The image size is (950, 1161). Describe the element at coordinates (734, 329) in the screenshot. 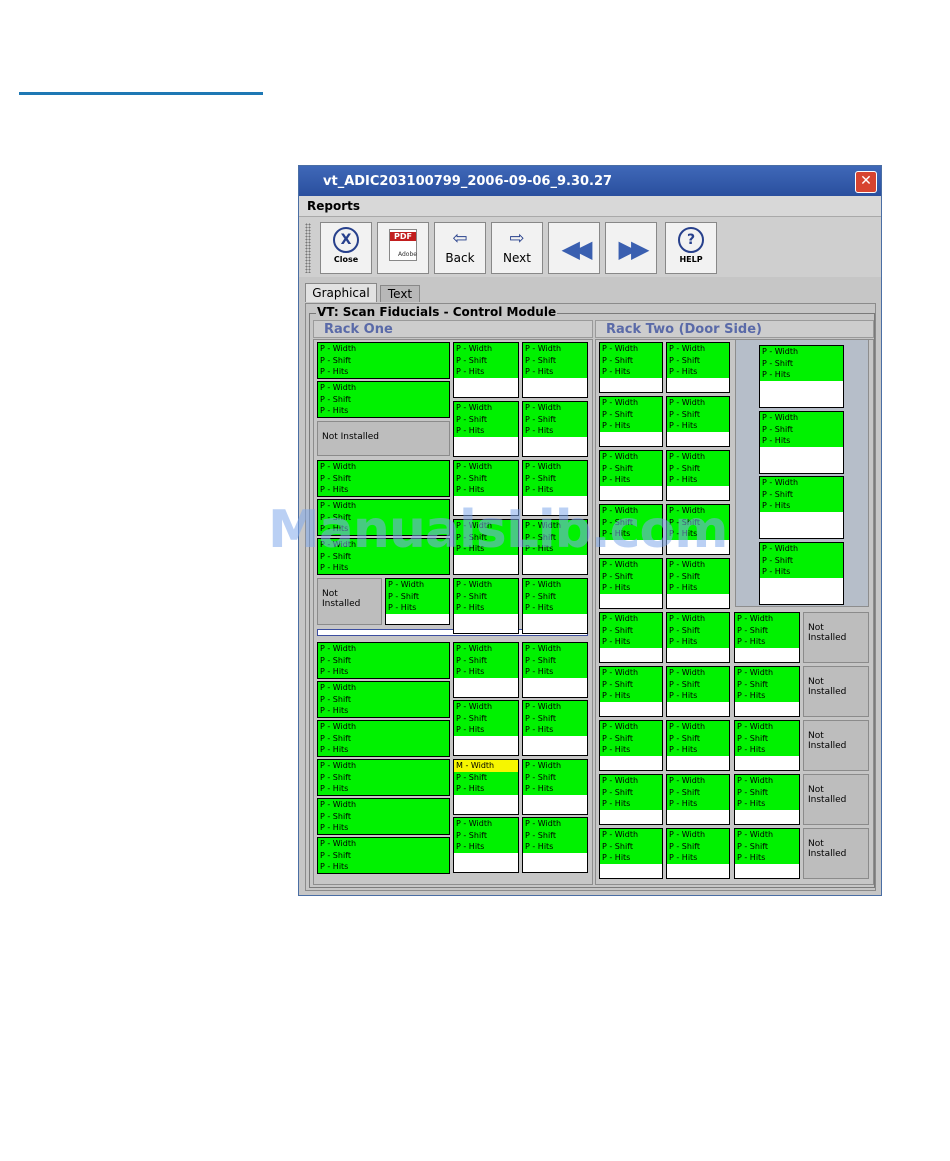

I see `rack-two-header: Rack Two (Door Side)` at that location.